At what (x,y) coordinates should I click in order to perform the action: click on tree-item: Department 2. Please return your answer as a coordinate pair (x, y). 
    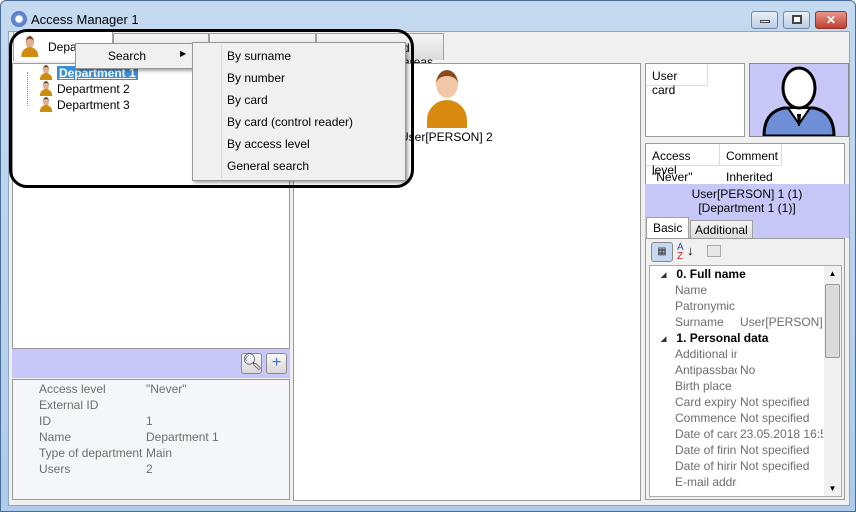
    Looking at the image, I should click on (84, 89).